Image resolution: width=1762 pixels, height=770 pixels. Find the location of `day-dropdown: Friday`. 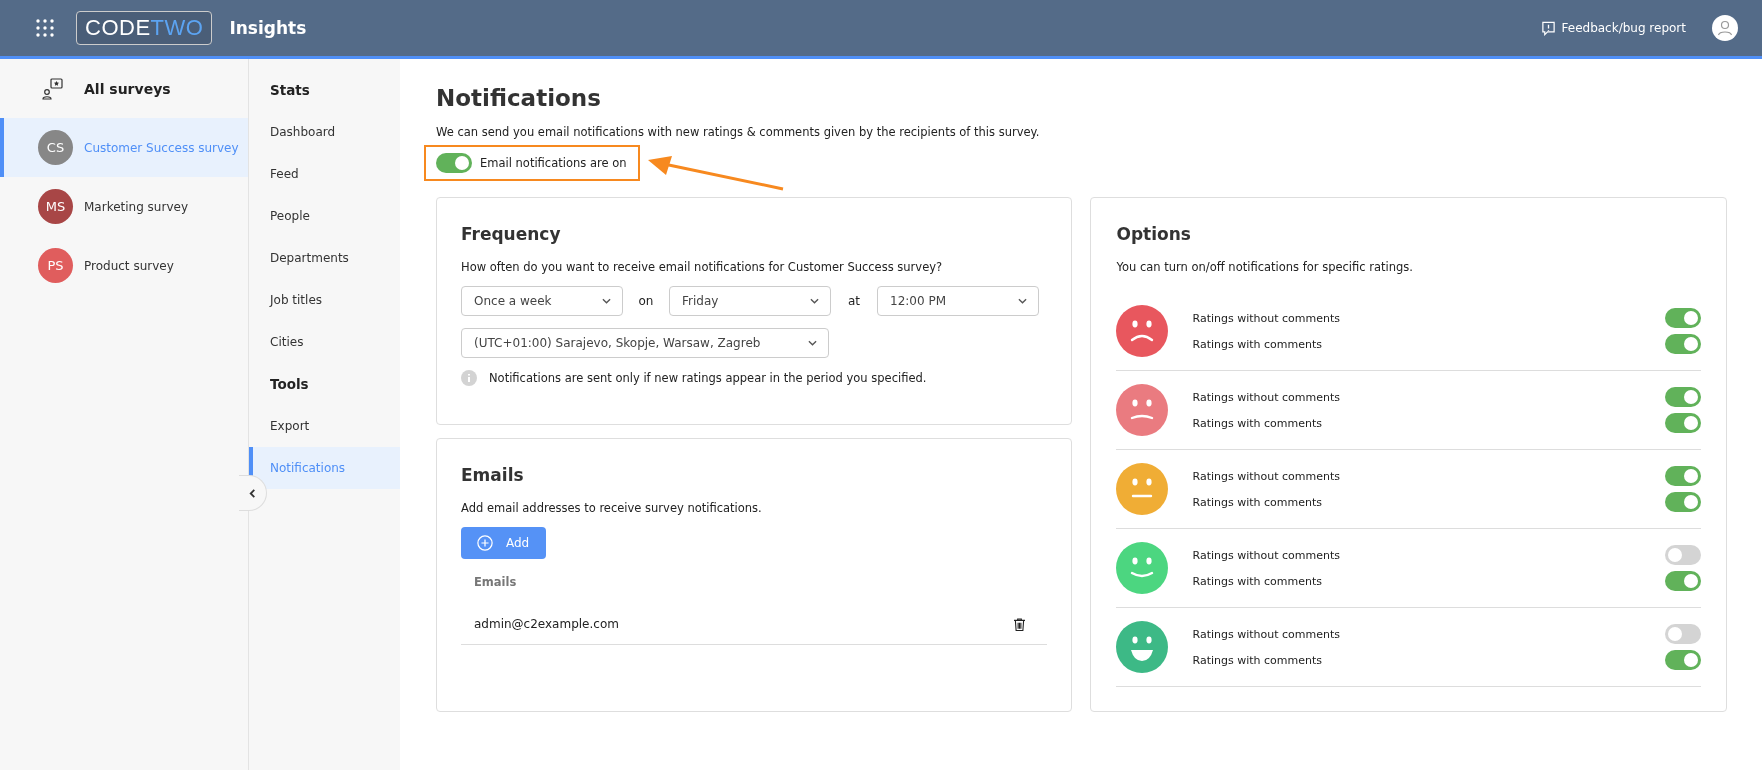

day-dropdown: Friday is located at coordinates (750, 301).